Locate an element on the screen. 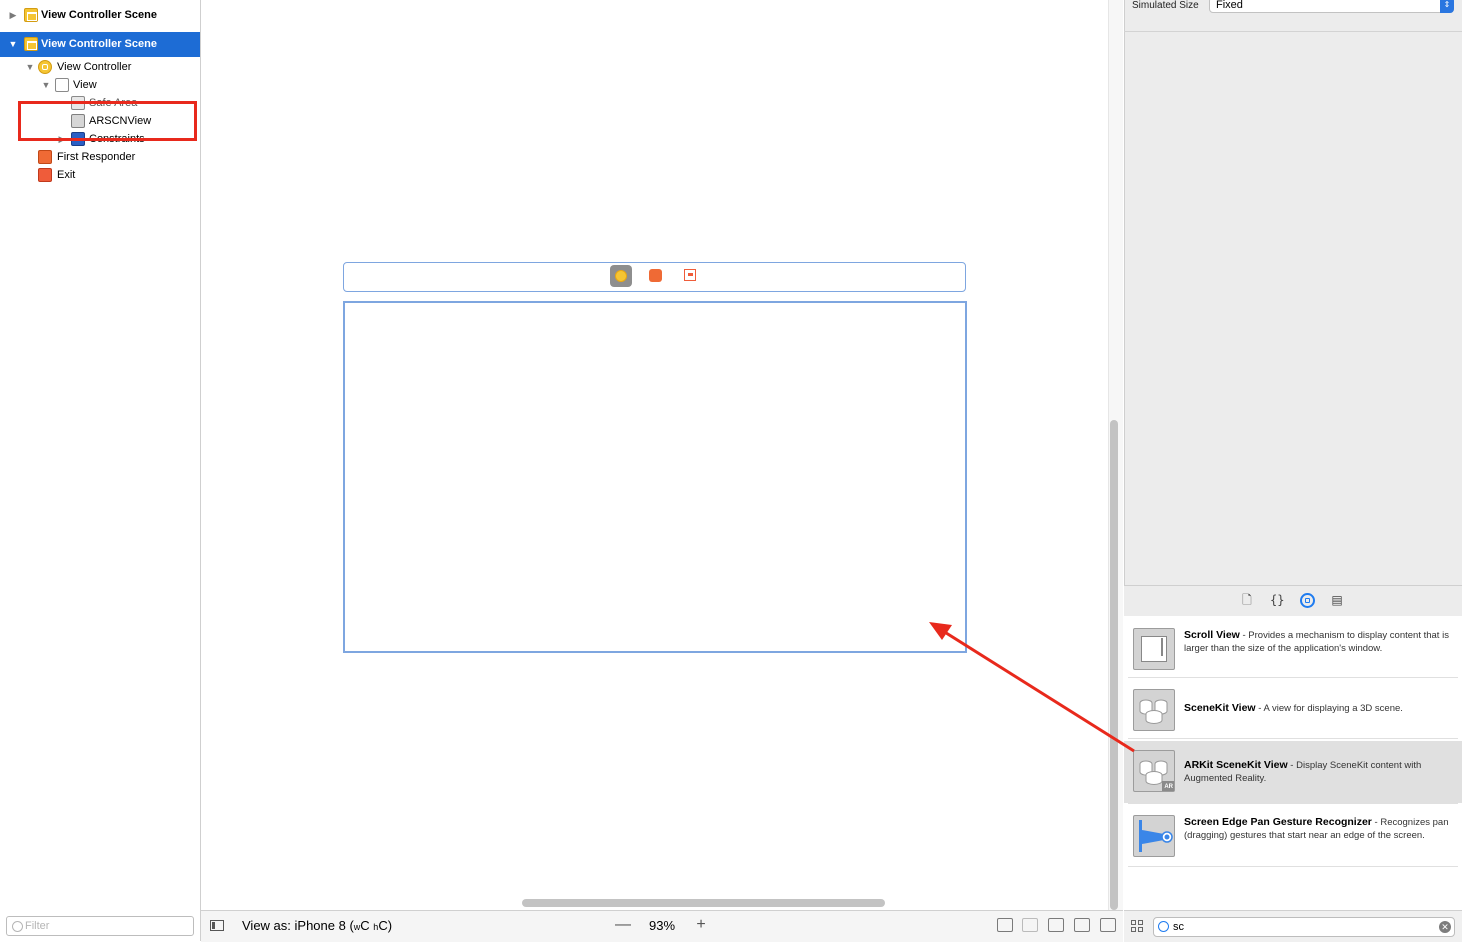 The height and width of the screenshot is (942, 1462). library-search-field: ✕ is located at coordinates (1304, 927).